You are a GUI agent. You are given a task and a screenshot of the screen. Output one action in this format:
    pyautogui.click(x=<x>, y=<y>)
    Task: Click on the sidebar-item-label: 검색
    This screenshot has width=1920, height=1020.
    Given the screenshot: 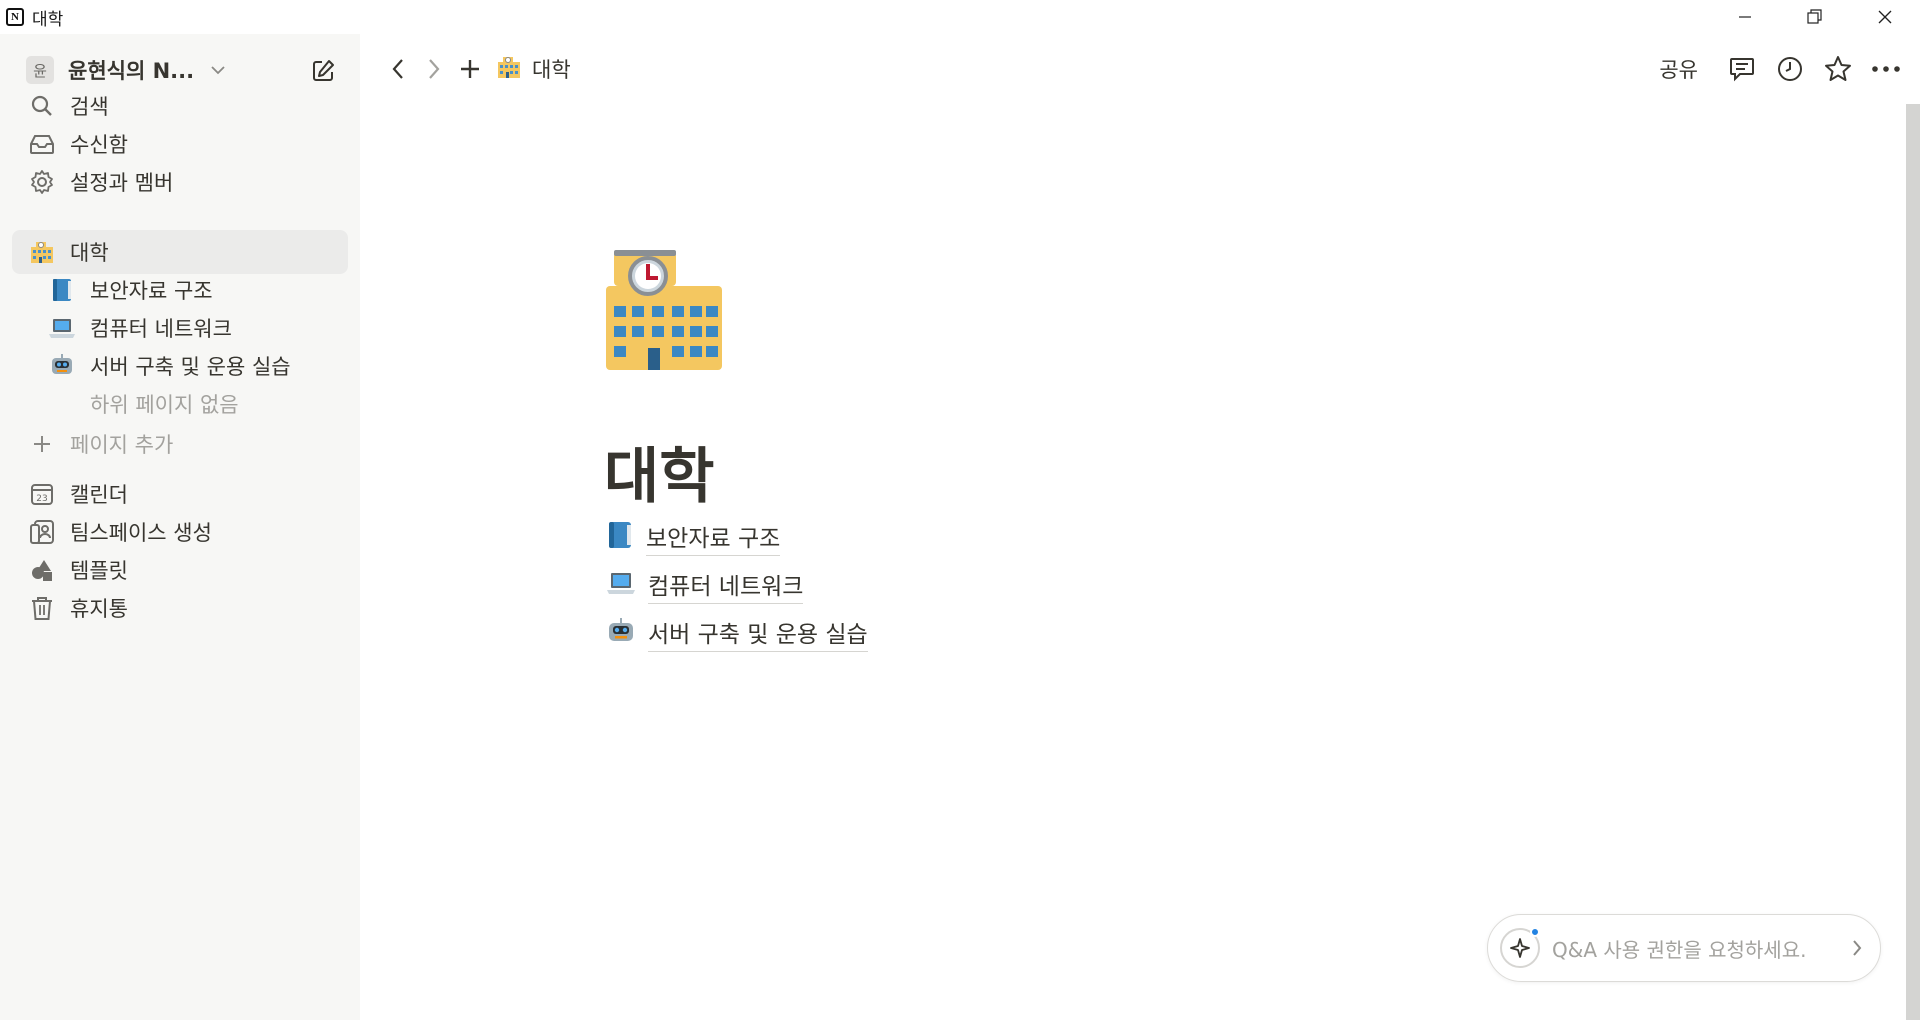 What is the action you would take?
    pyautogui.click(x=89, y=107)
    